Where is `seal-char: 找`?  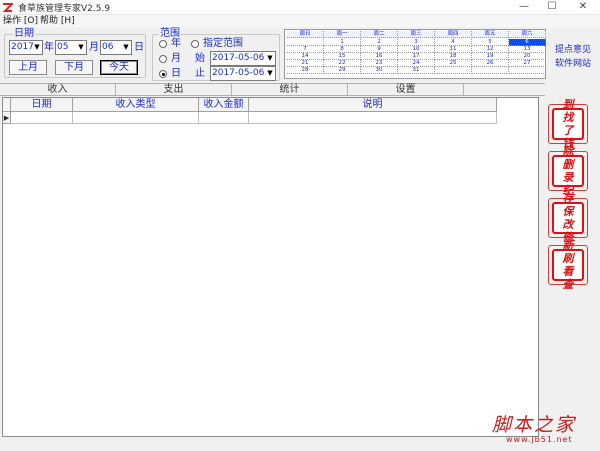 seal-char: 找 is located at coordinates (568, 117).